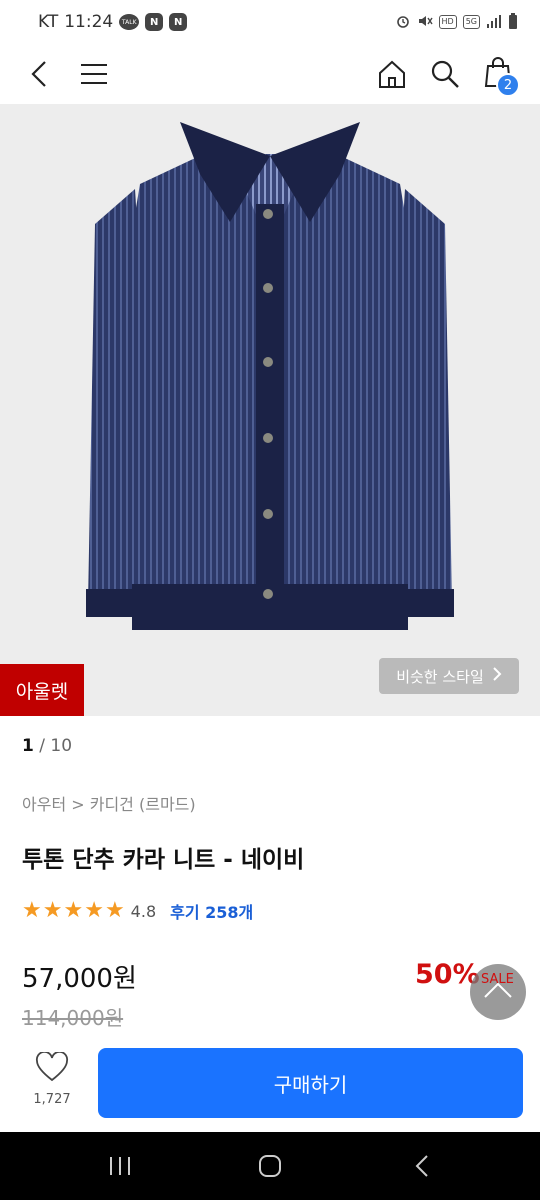 This screenshot has width=540, height=1200. I want to click on original-price: 114,000원, so click(73, 1018).